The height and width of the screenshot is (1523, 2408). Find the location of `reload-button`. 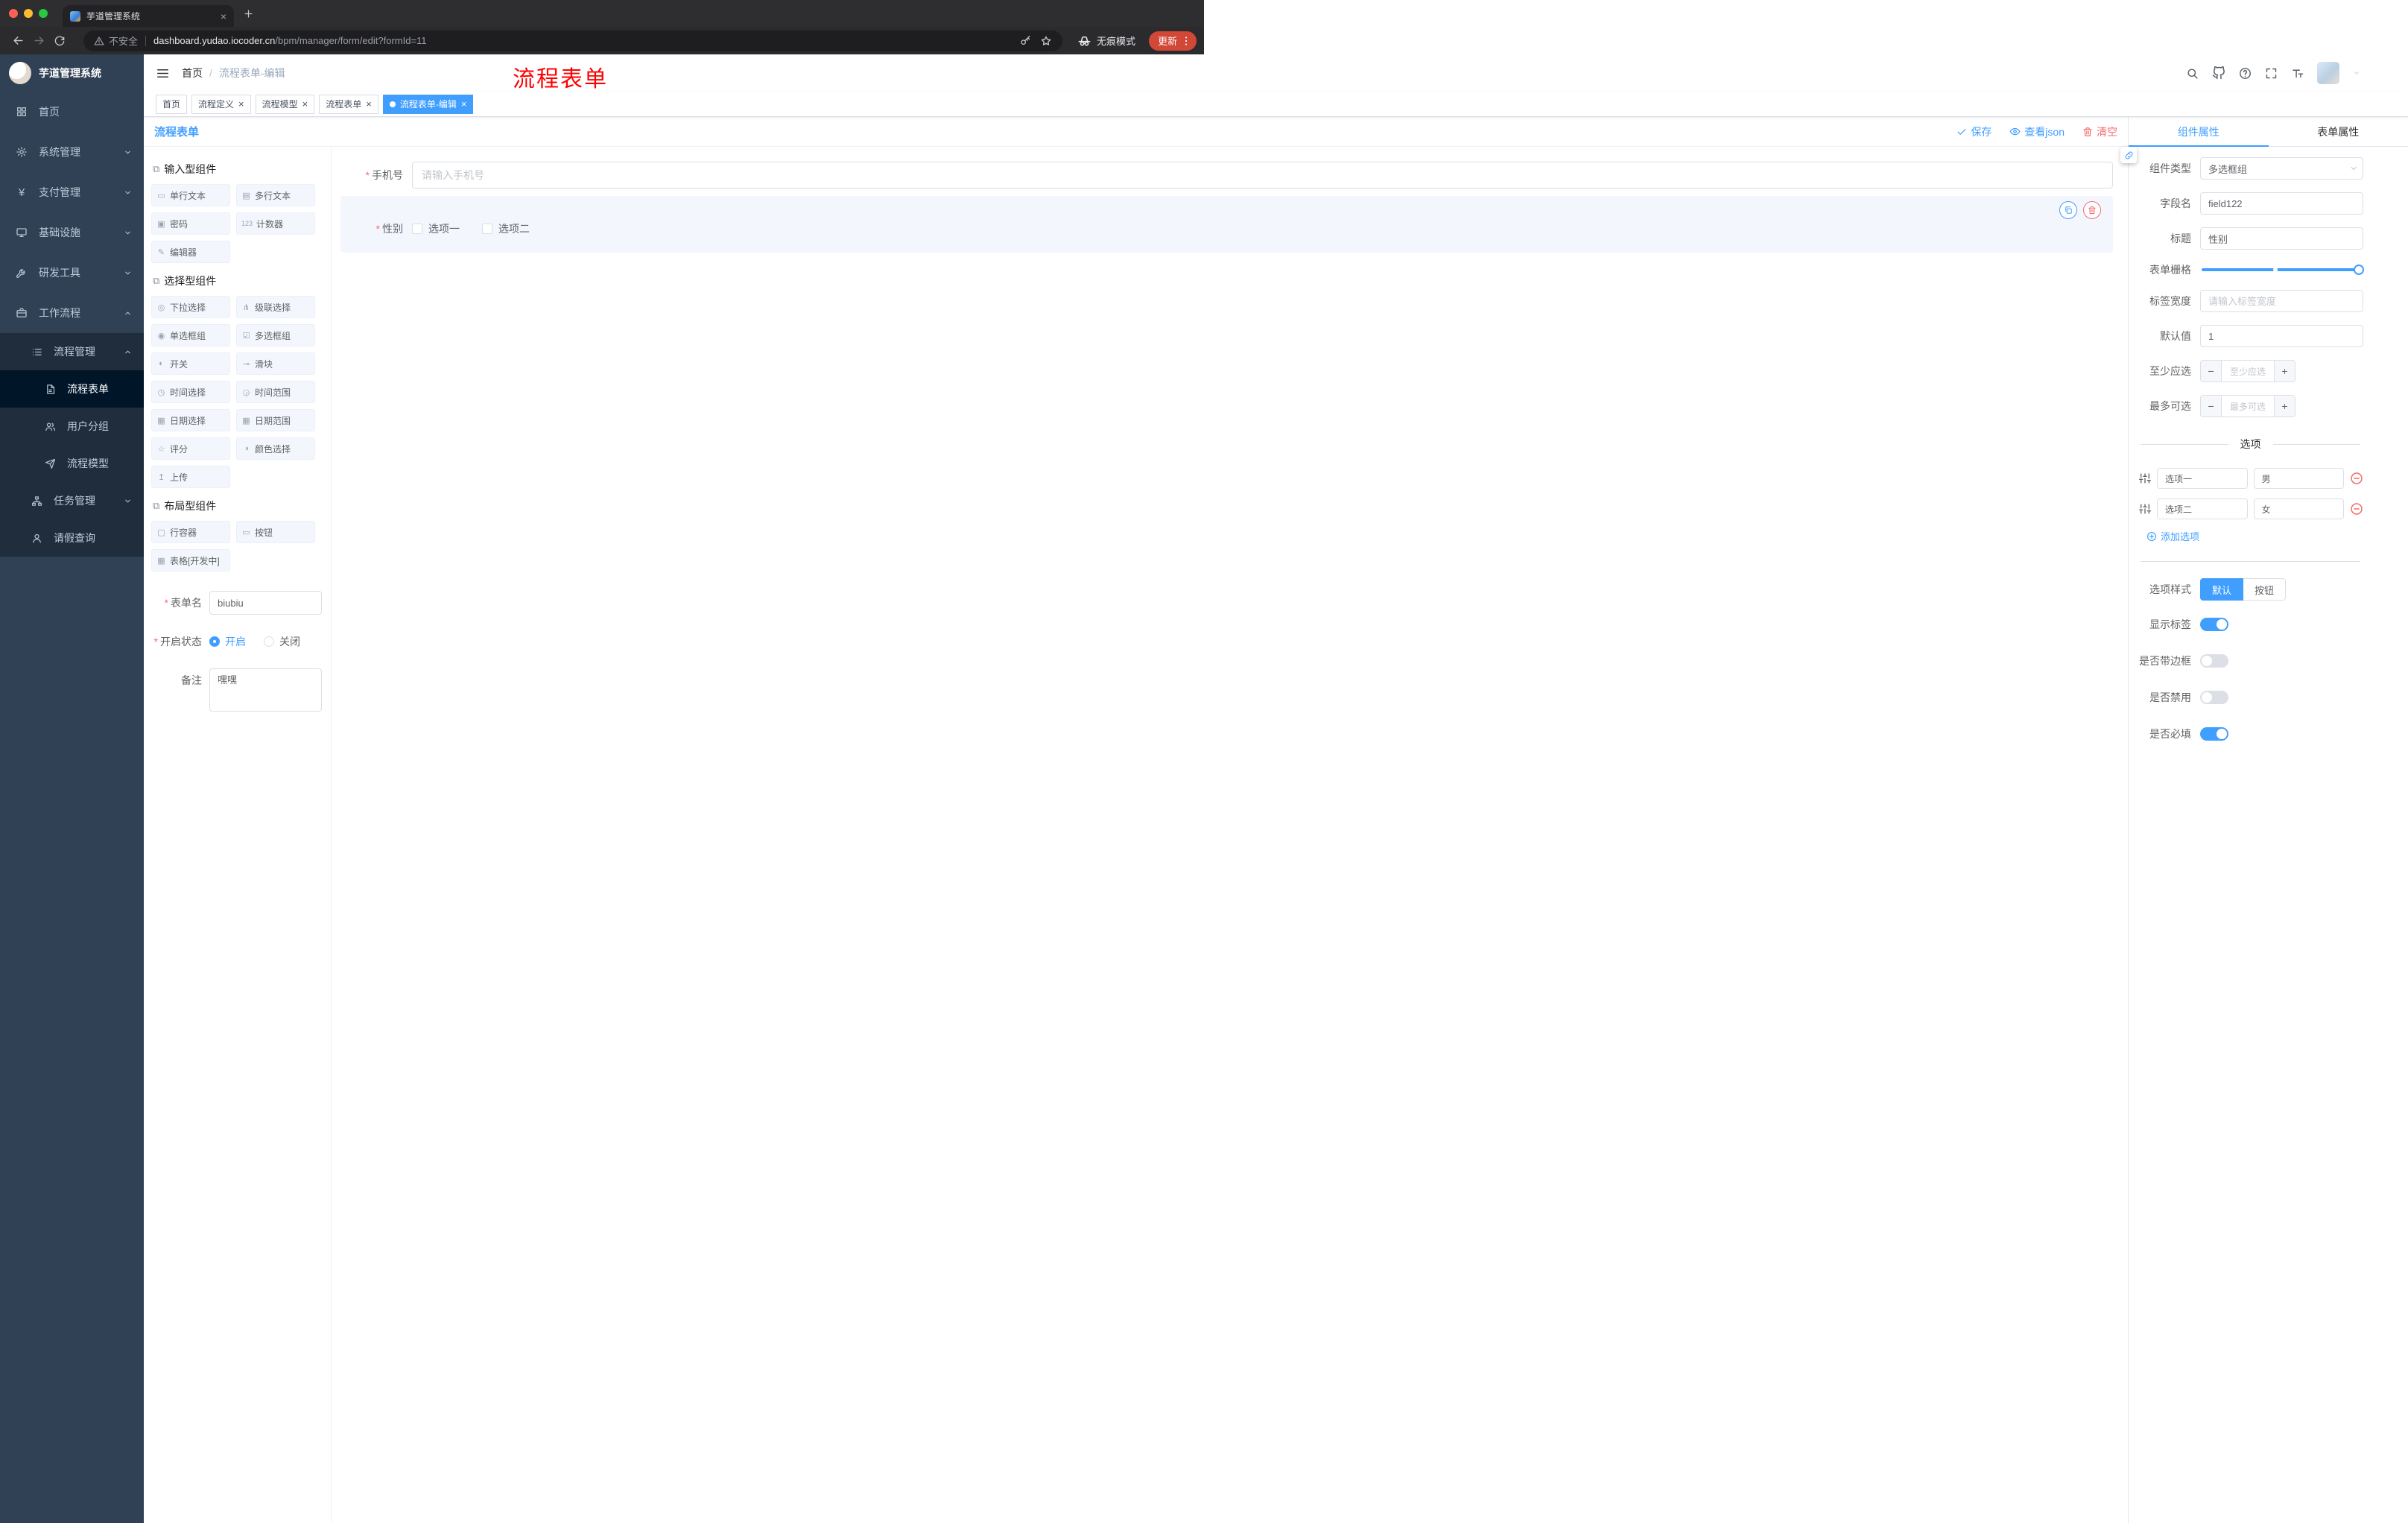

reload-button is located at coordinates (59, 41).